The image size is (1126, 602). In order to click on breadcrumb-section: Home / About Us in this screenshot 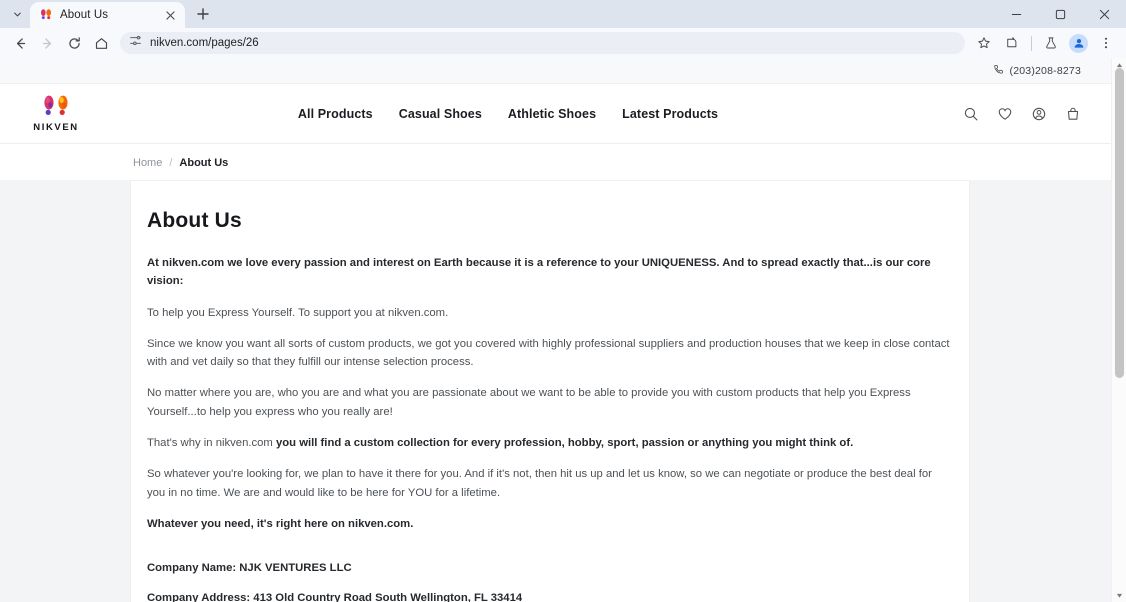, I will do `click(555, 162)`.